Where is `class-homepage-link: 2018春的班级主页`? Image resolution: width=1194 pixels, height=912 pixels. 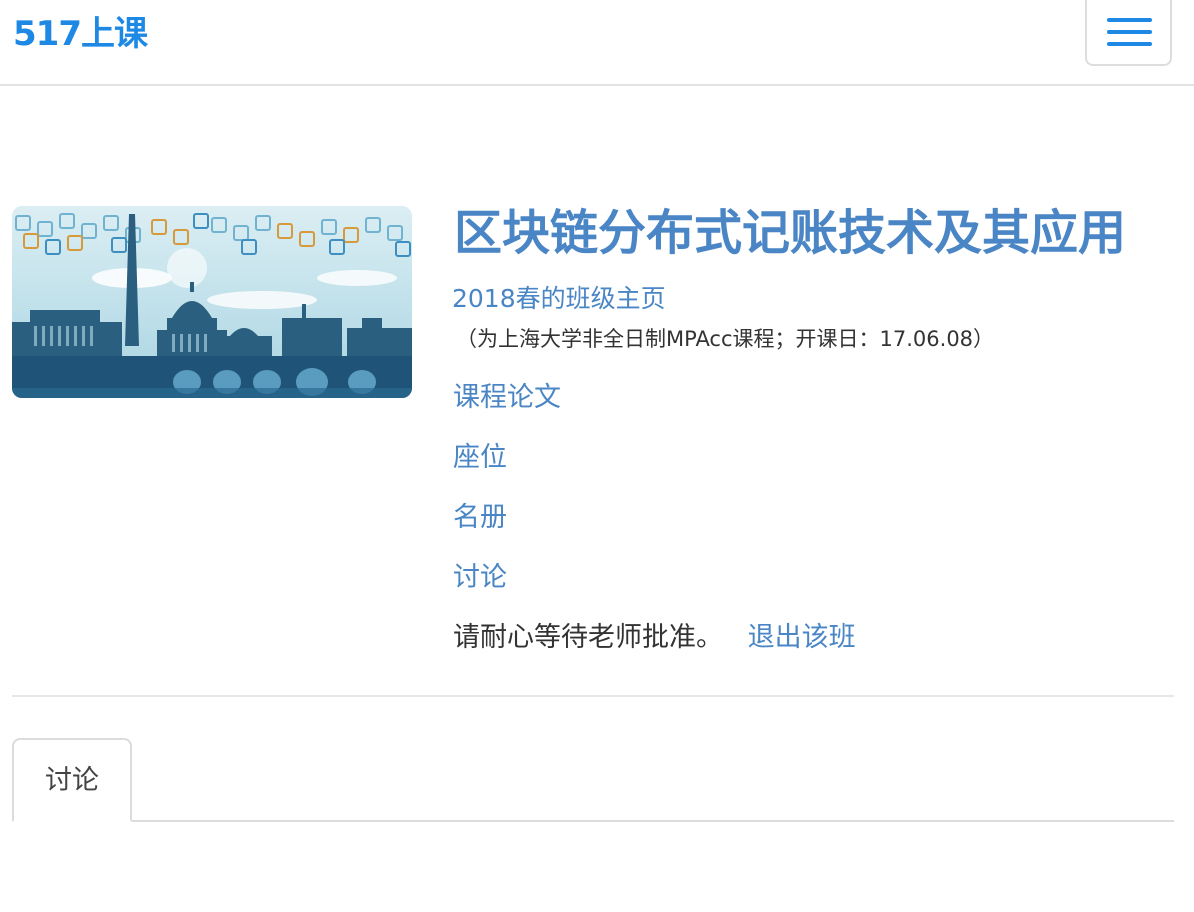 class-homepage-link: 2018春的班级主页 is located at coordinates (559, 299).